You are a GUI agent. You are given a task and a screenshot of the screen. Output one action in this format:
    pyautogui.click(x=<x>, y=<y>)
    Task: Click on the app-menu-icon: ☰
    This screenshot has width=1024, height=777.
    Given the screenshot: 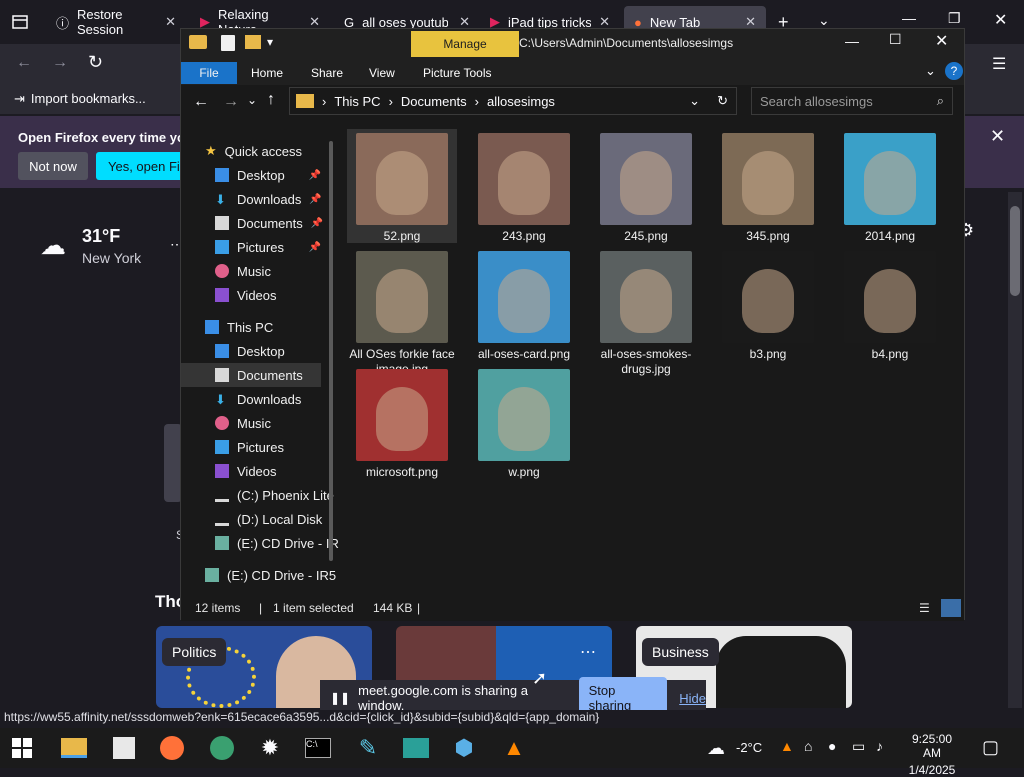 What is the action you would take?
    pyautogui.click(x=999, y=64)
    